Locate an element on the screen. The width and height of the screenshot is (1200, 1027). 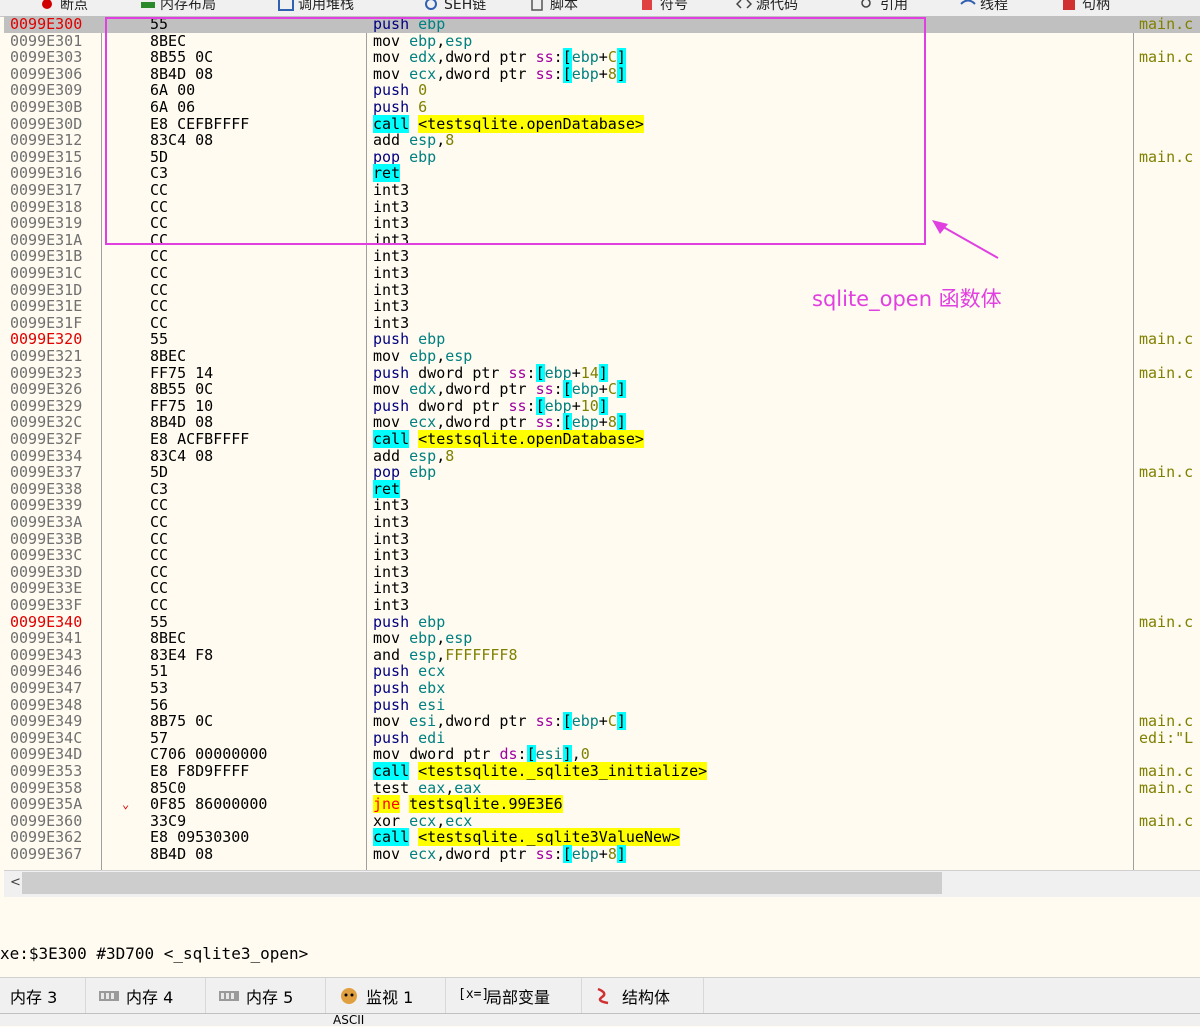
disasm-row: 0099E340 55 push ebp main.c is located at coordinates (602, 622).